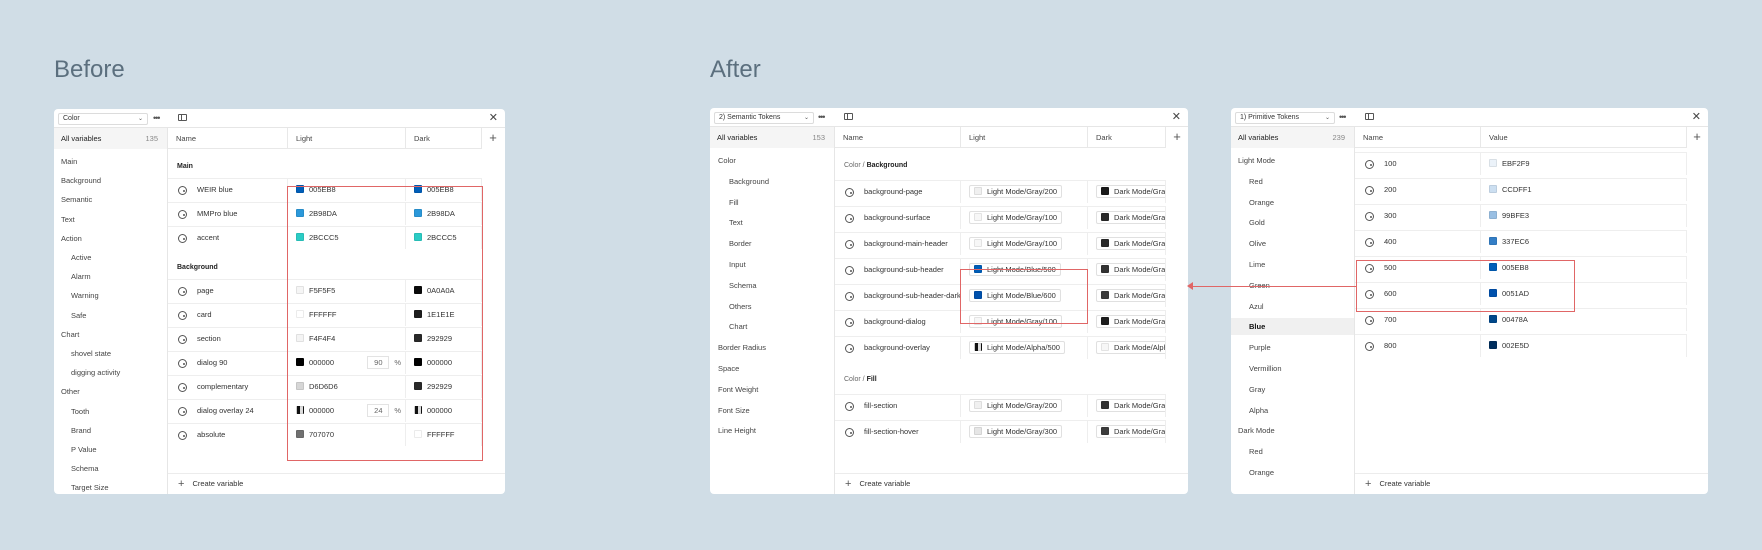  Describe the element at coordinates (1292, 243) in the screenshot. I see `sidebar-item-olive: Olive` at that location.